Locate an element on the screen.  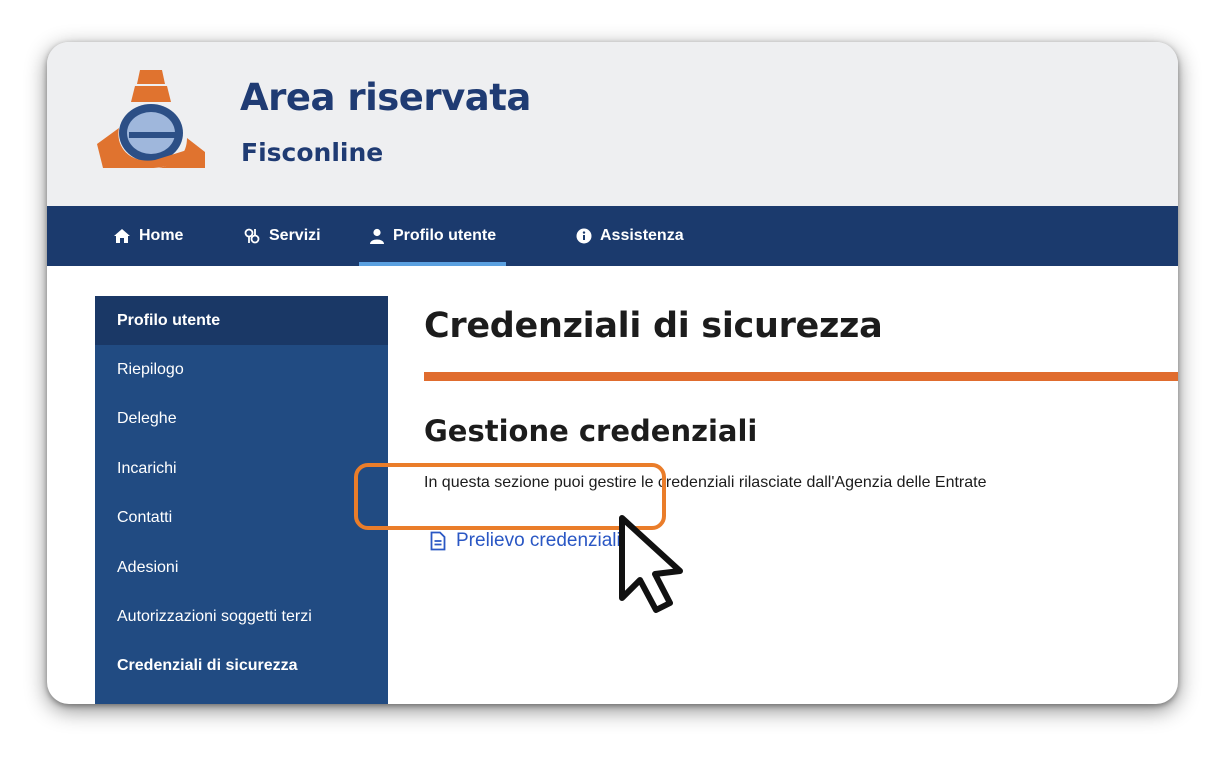
nav-servizi-label: Servizi is located at coordinates (295, 235).